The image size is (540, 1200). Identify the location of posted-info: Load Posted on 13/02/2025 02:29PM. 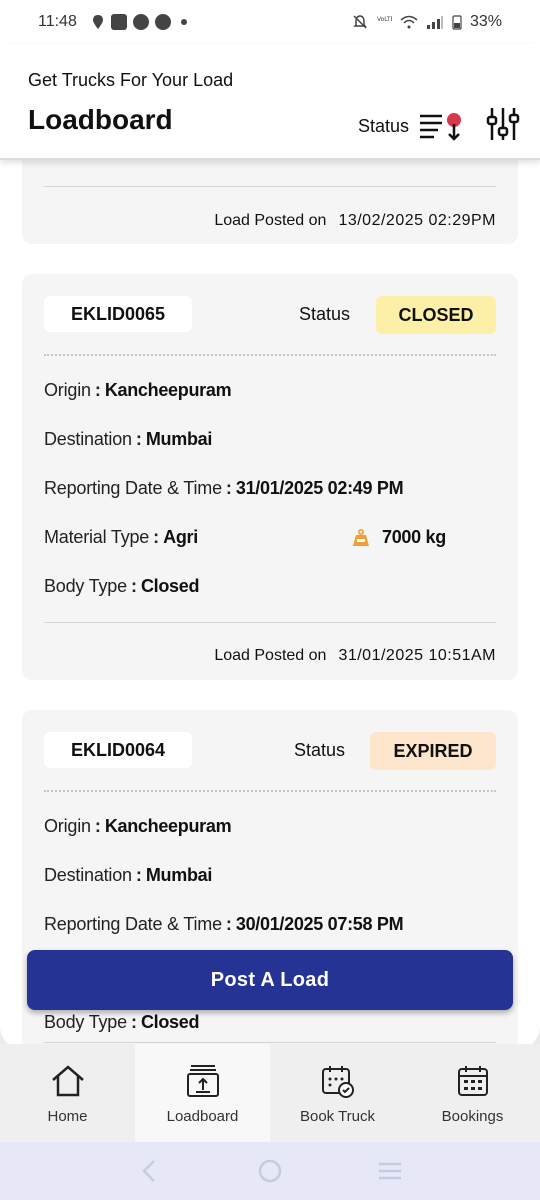
(355, 221).